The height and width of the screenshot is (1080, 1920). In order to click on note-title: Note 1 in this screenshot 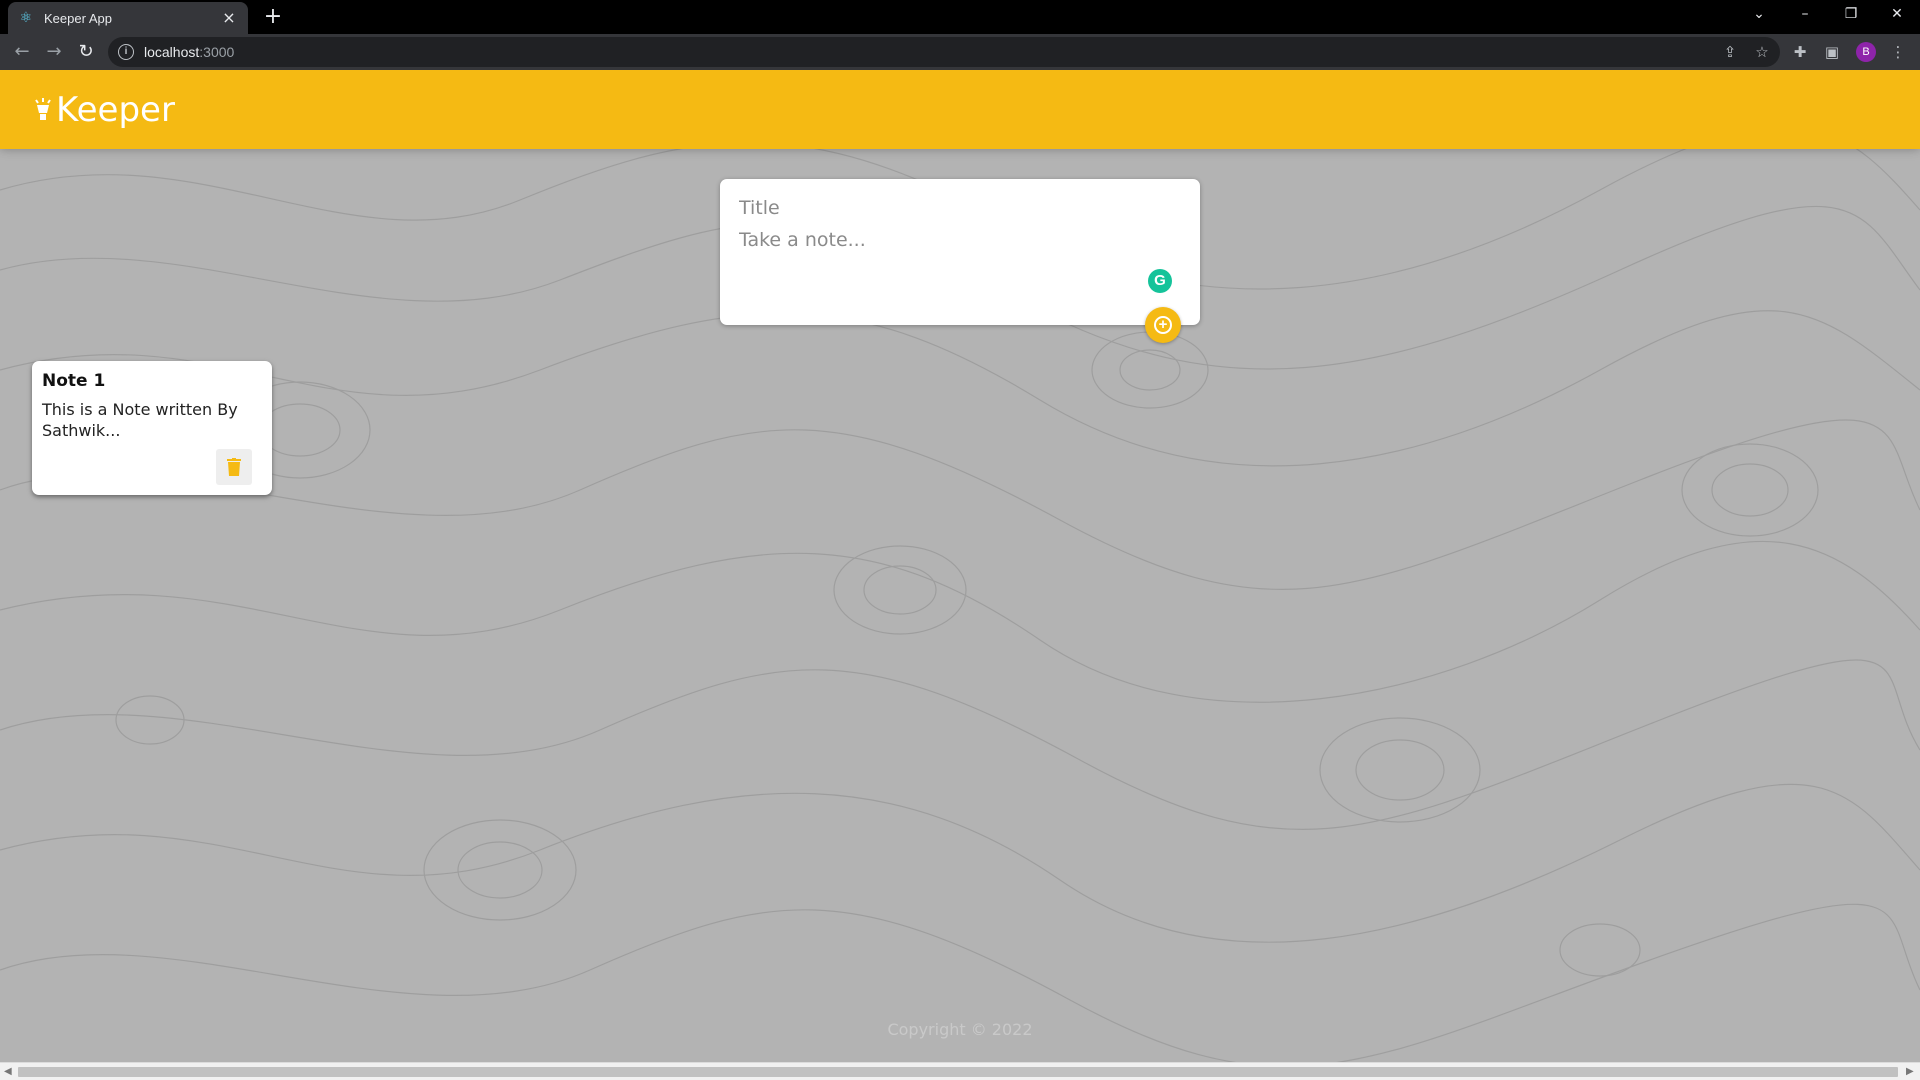, I will do `click(74, 381)`.